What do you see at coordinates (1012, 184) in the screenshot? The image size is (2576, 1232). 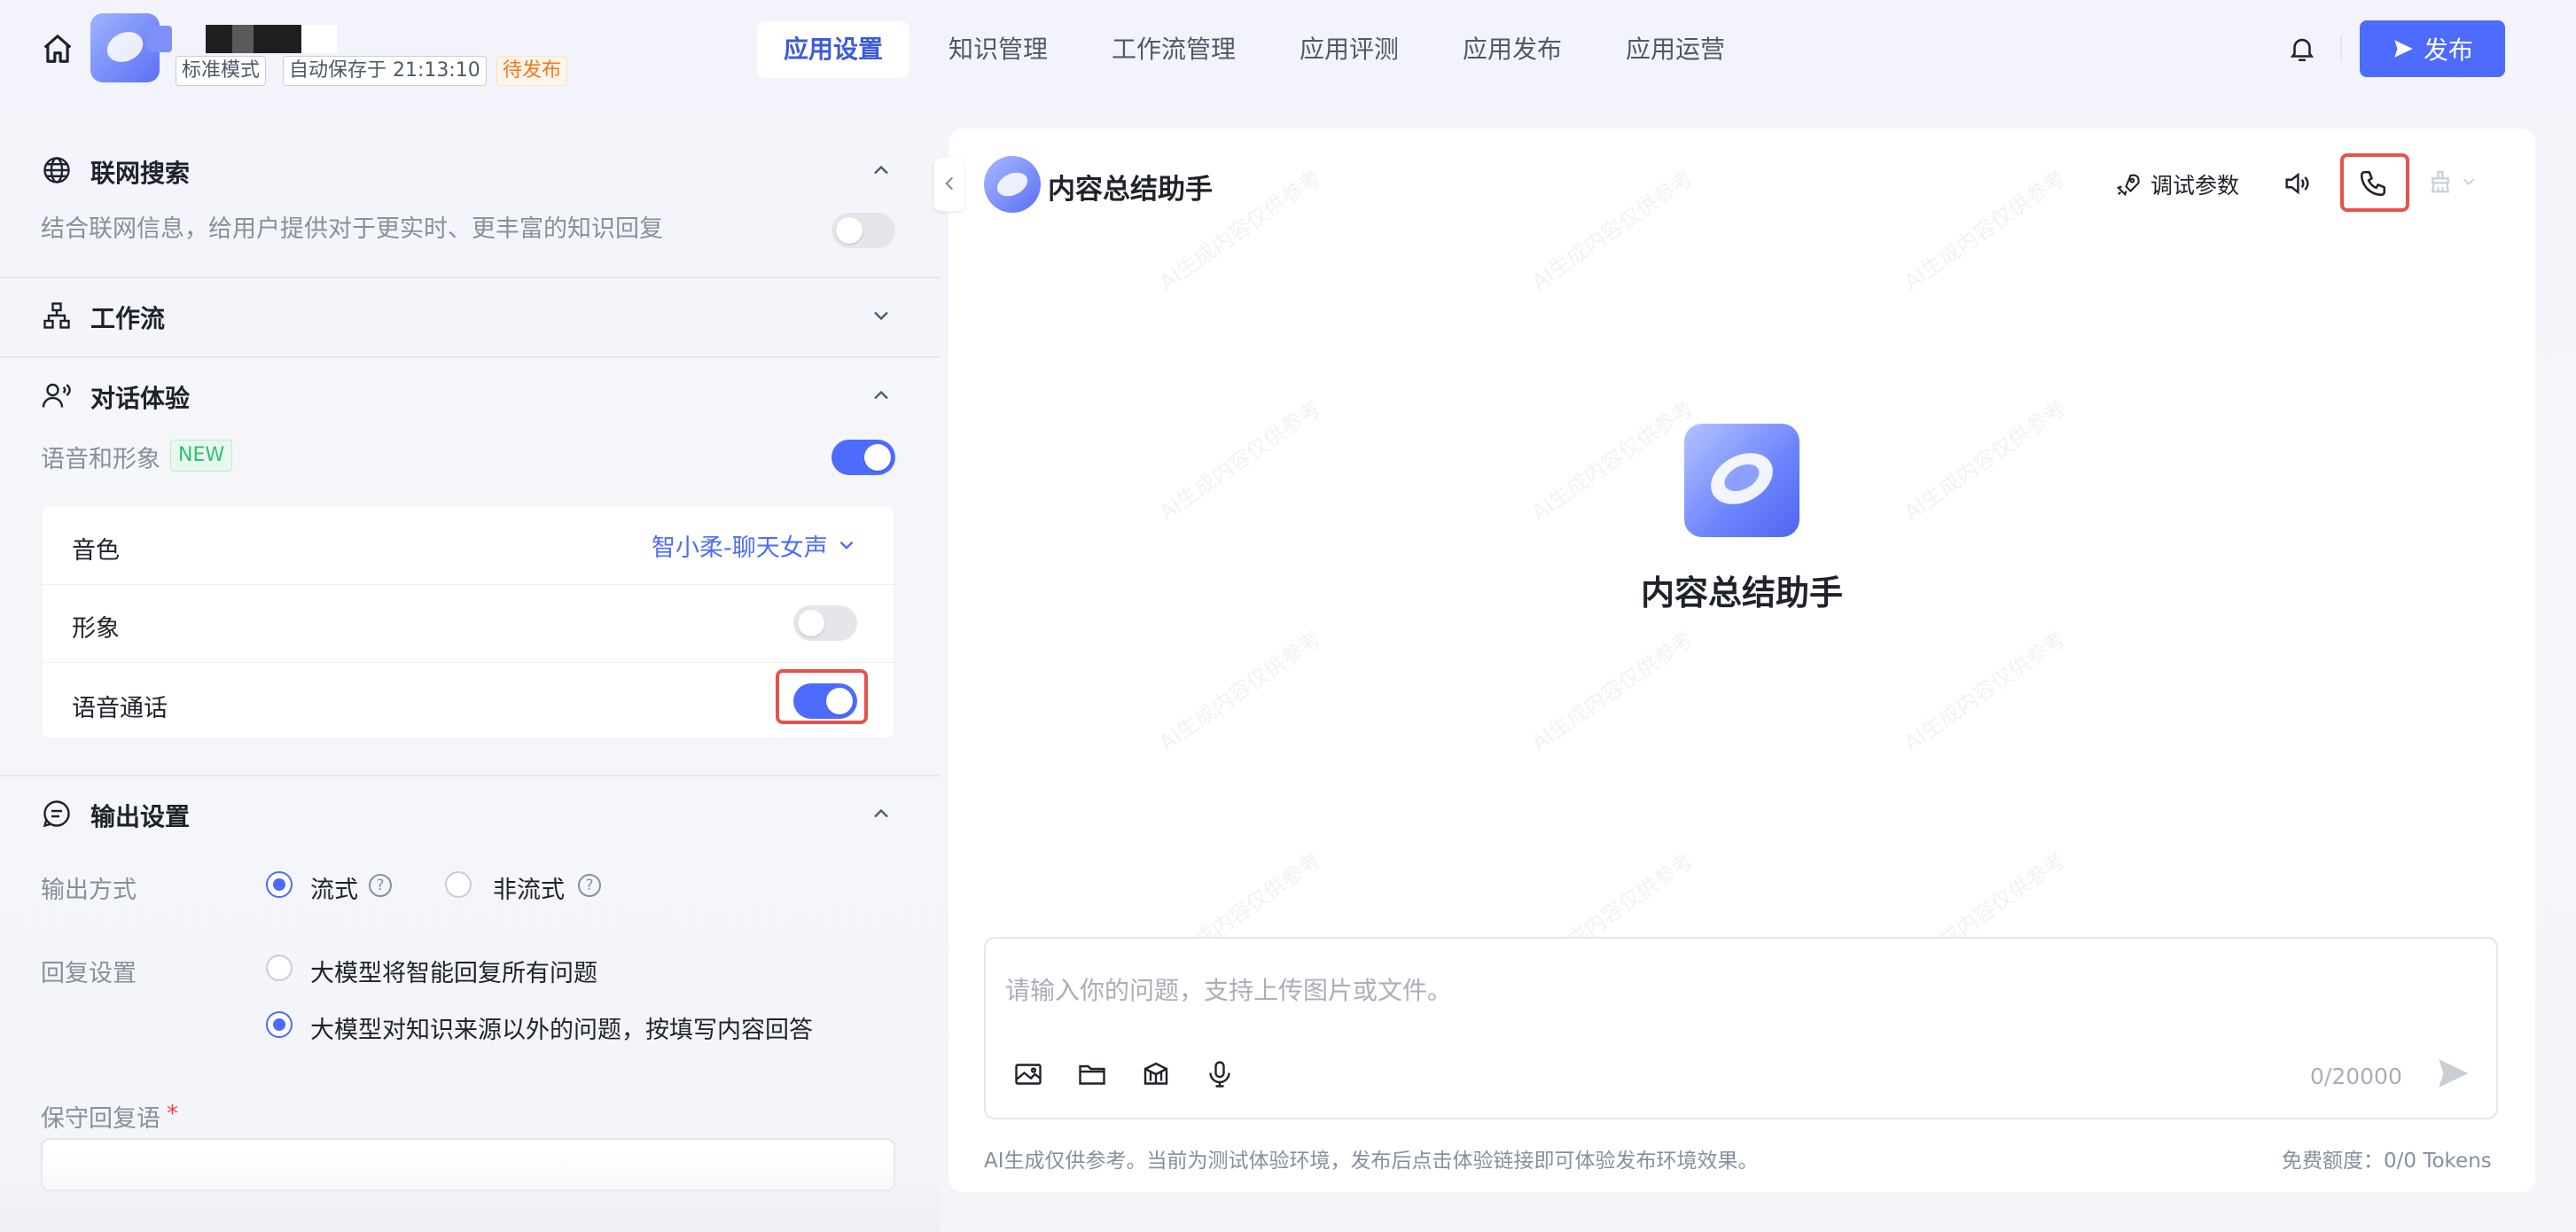 I see `assistant-avatar` at bounding box center [1012, 184].